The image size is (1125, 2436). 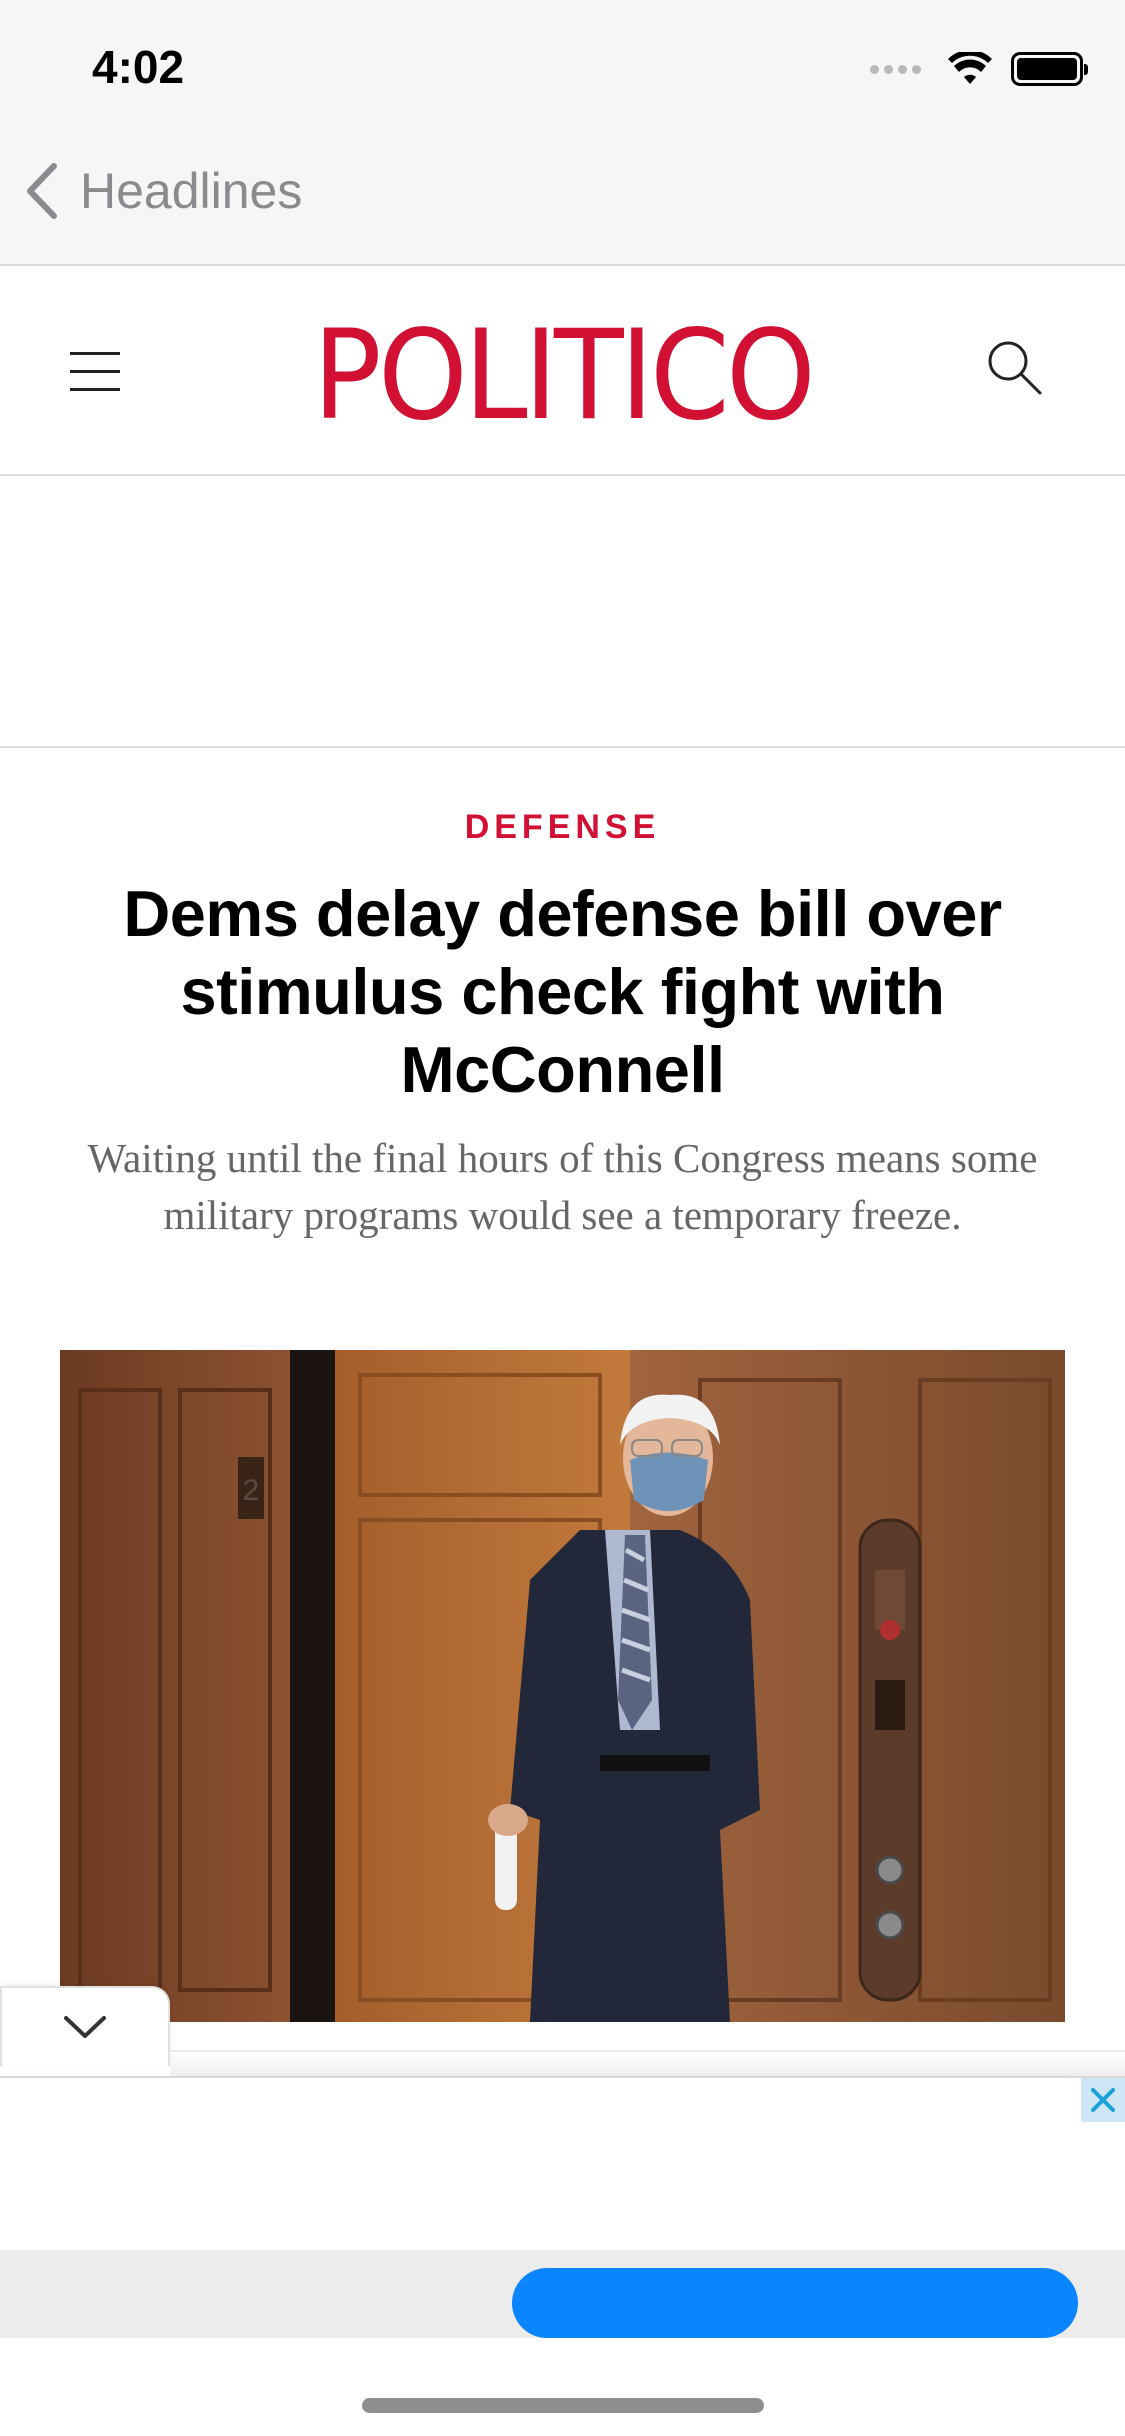 I want to click on ad-slot-top, so click(x=562, y=613).